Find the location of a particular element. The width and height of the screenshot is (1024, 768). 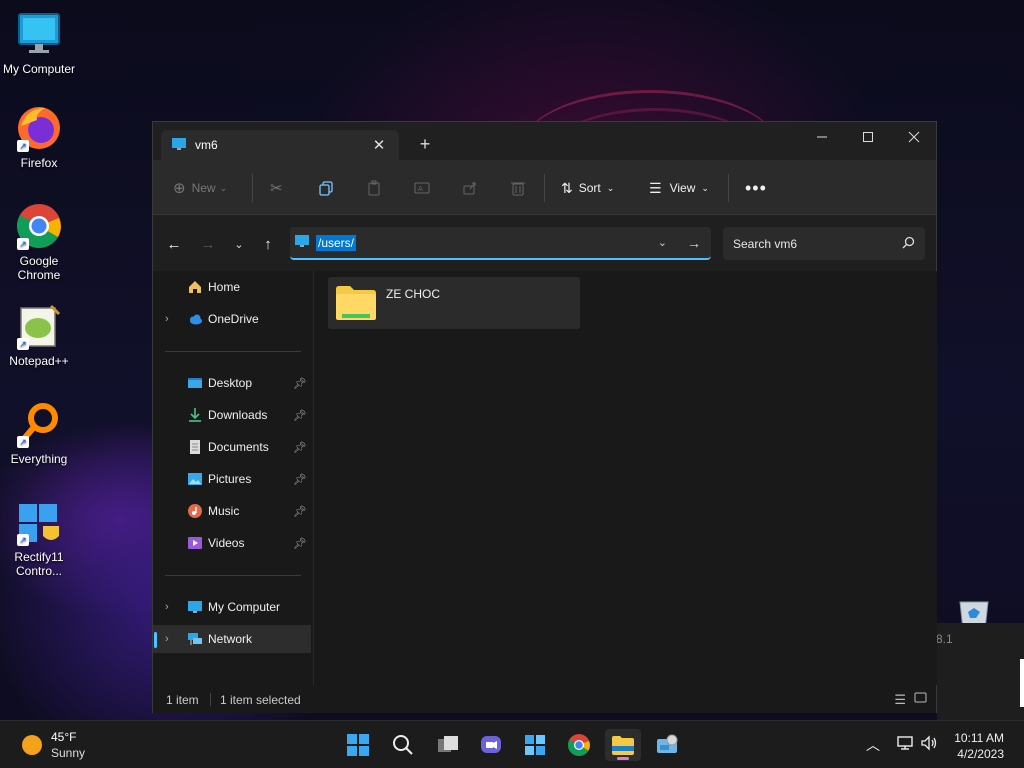

tab-title: vm6 is located at coordinates (206, 145).